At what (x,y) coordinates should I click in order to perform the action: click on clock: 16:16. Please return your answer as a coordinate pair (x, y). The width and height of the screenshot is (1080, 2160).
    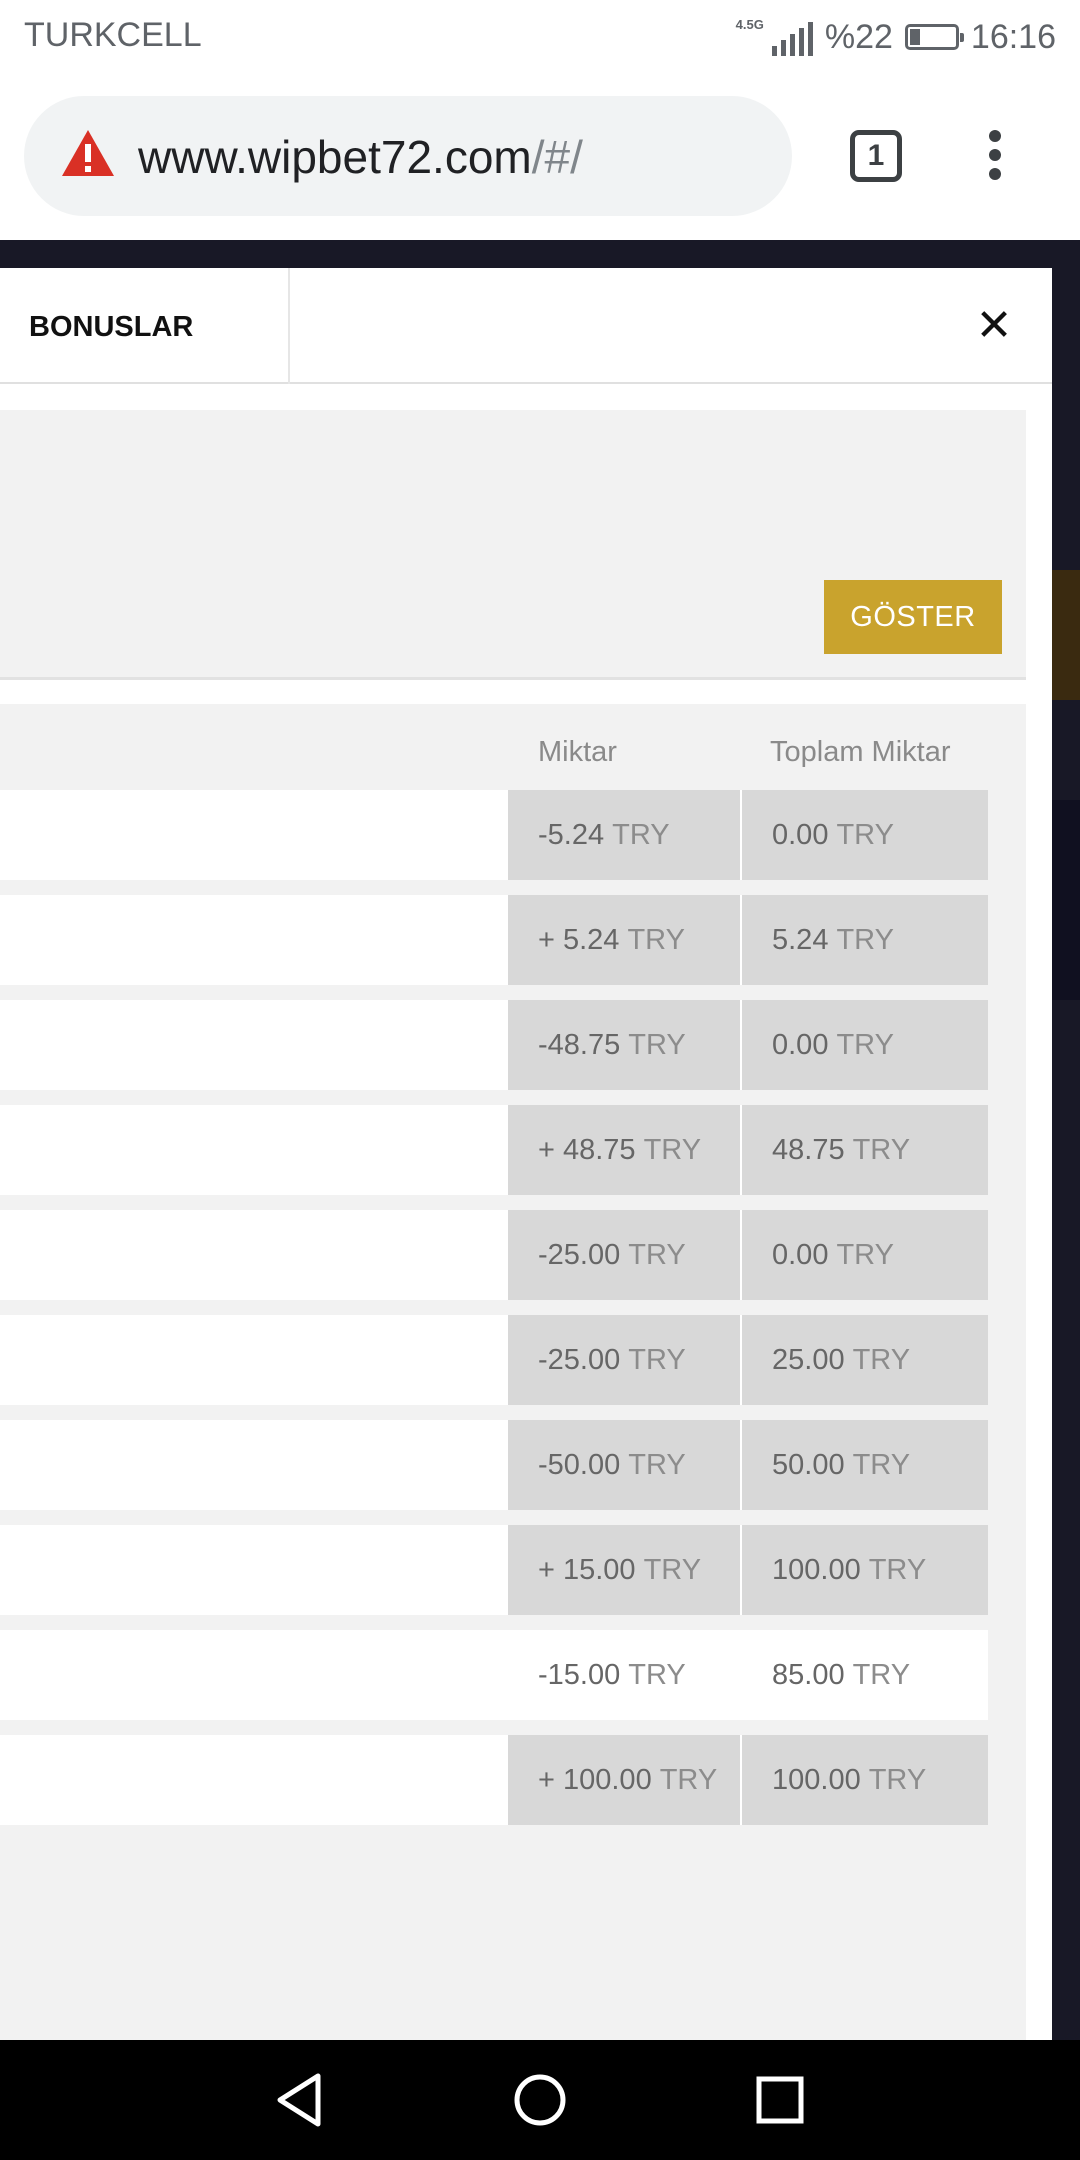
    Looking at the image, I should click on (1013, 36).